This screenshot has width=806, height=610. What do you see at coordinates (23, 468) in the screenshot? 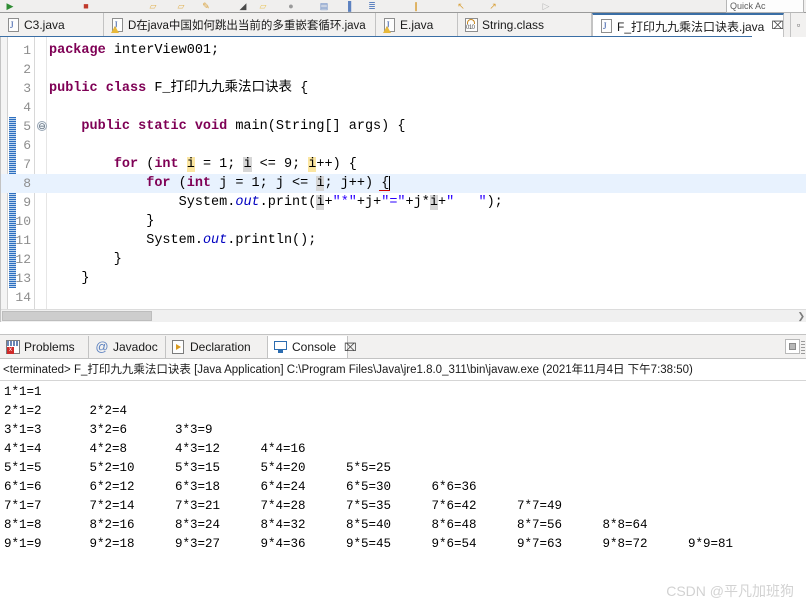
I see `console-cell: 5*1=5` at bounding box center [23, 468].